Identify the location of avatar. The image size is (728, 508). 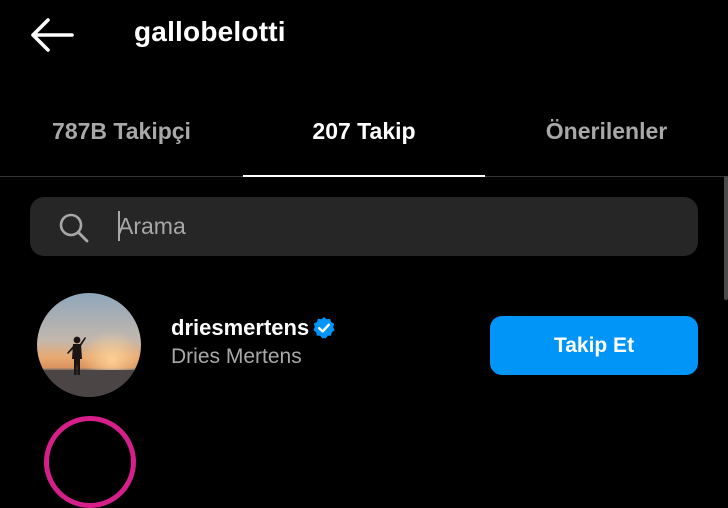
(89, 345).